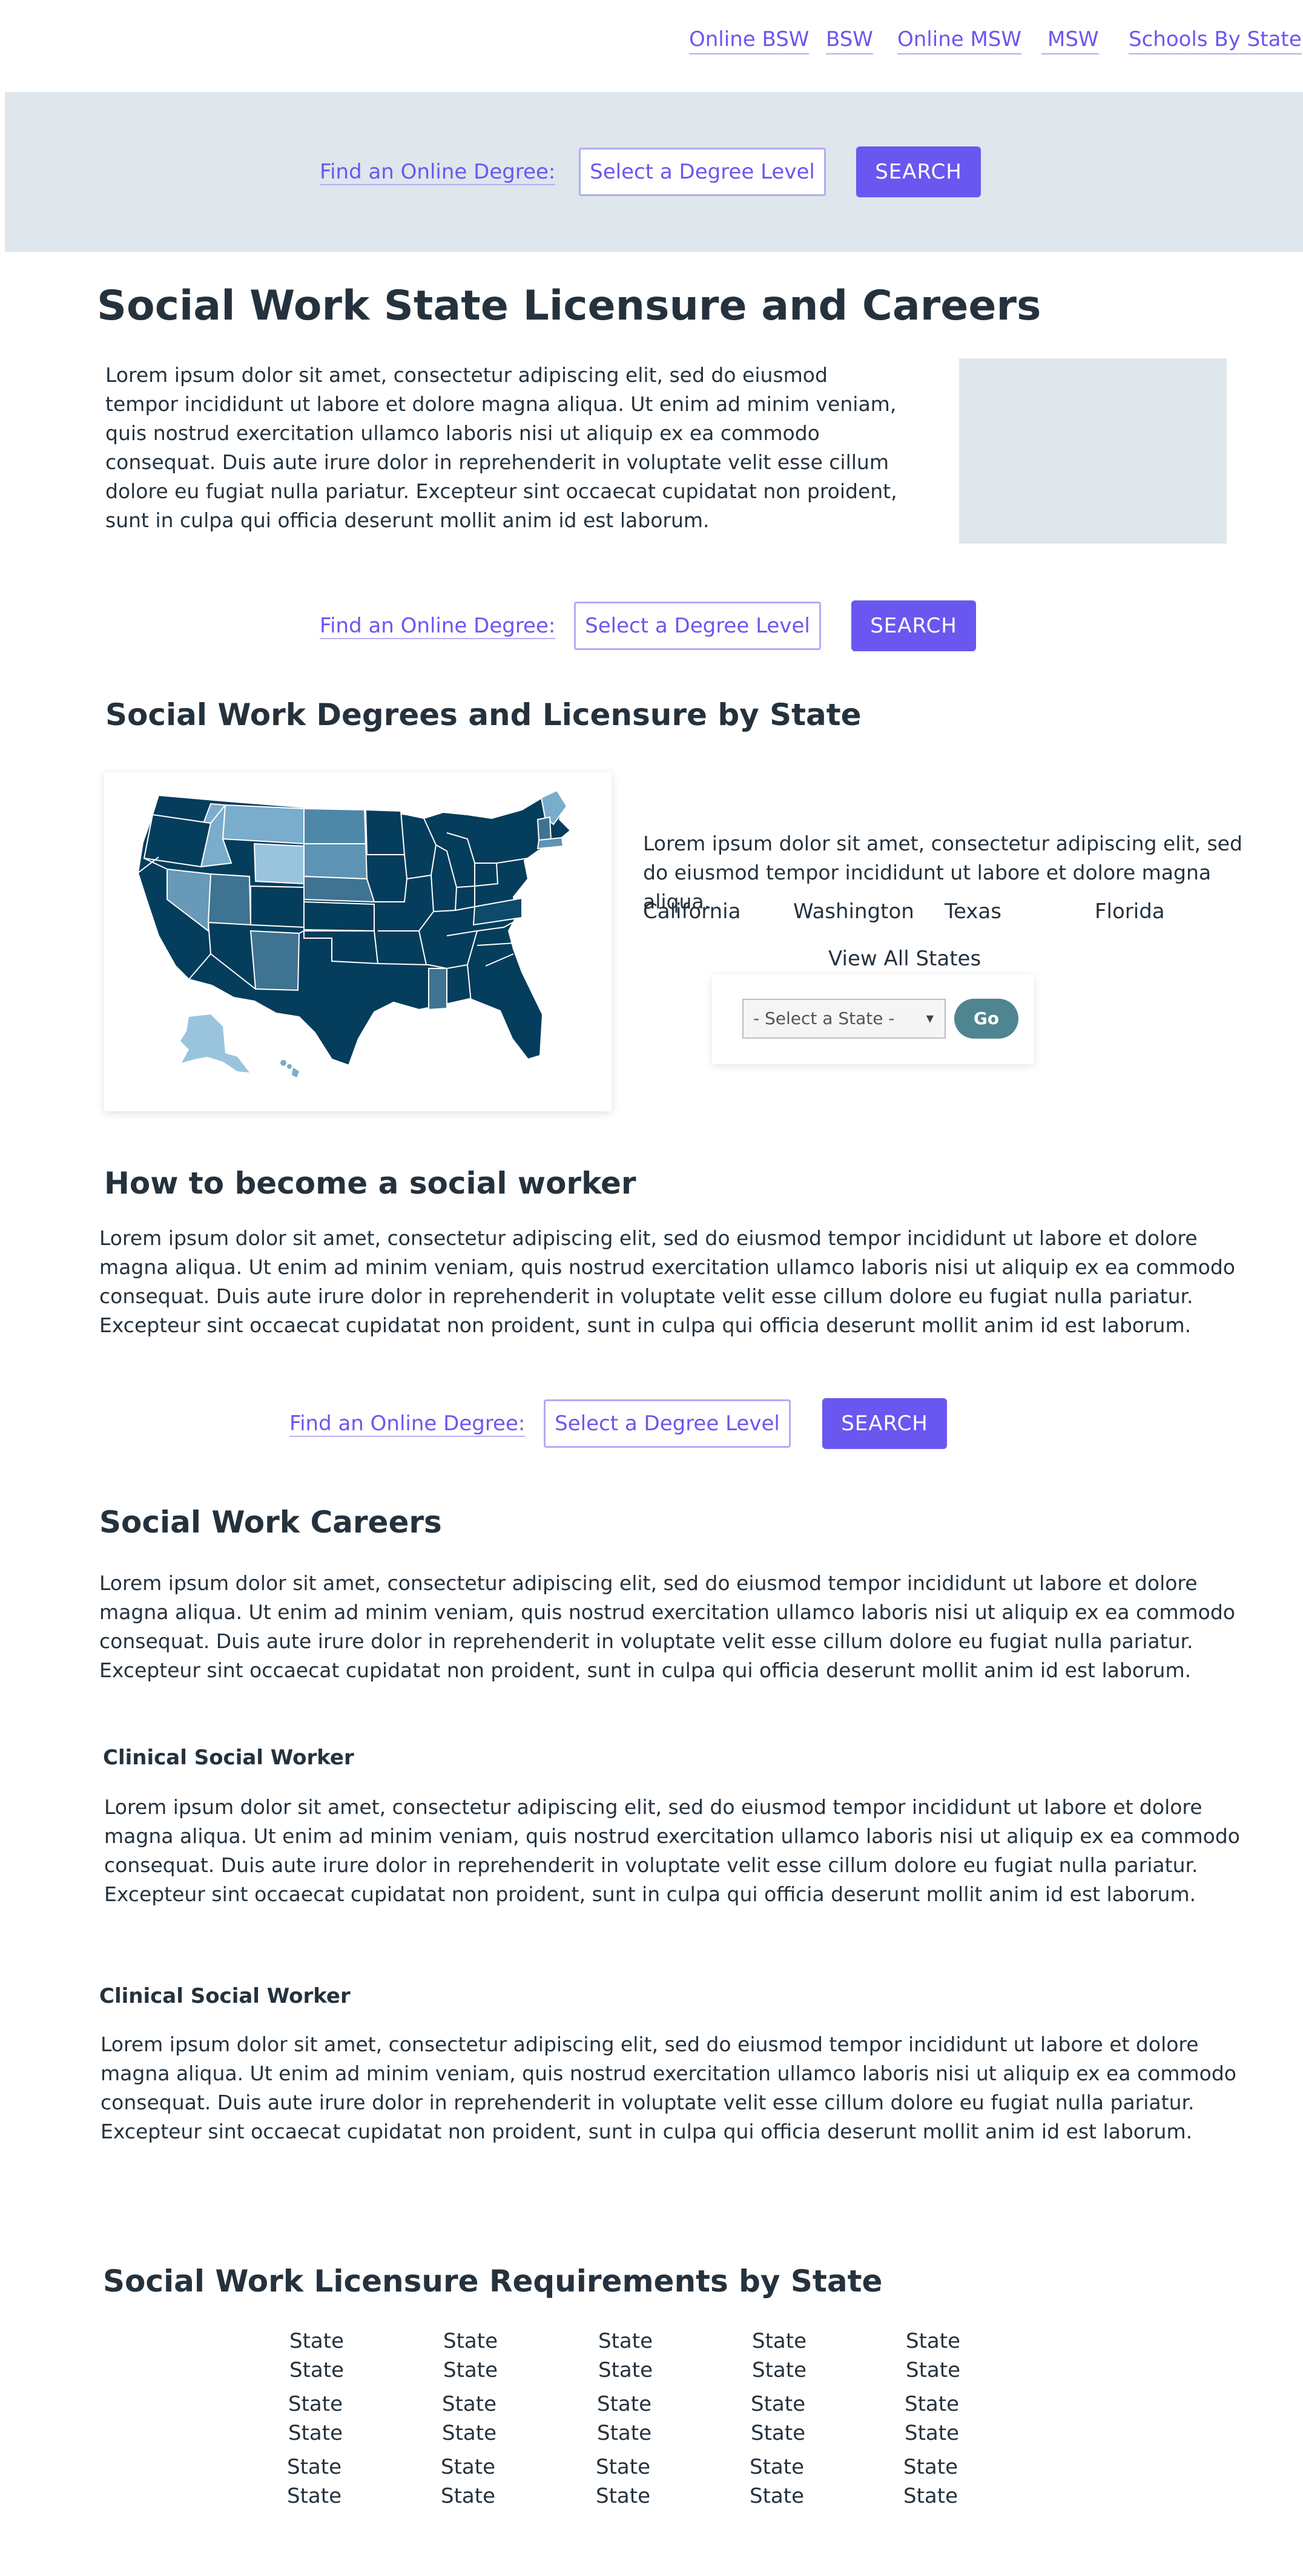 Image resolution: width=1303 pixels, height=2576 pixels. Describe the element at coordinates (1215, 39) in the screenshot. I see `nav-link-schools-by-state: Schools By State` at that location.